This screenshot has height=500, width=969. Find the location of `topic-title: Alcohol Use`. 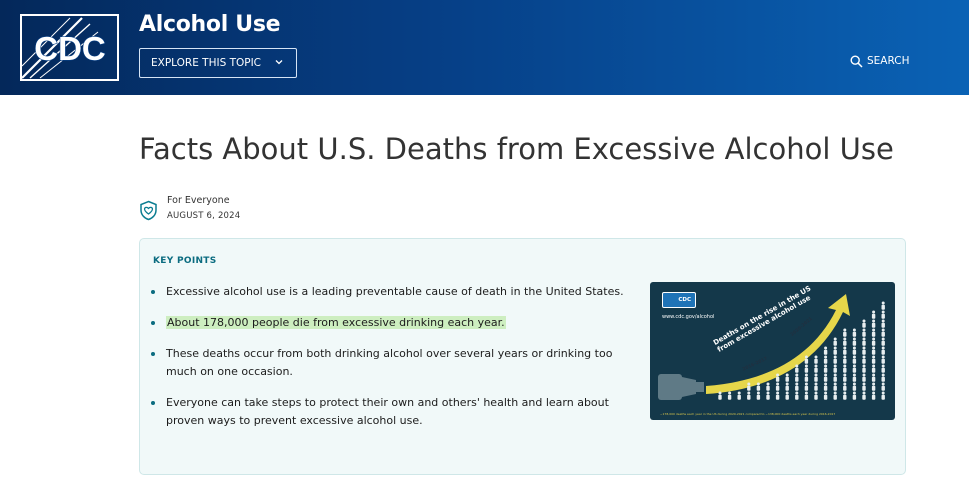

topic-title: Alcohol Use is located at coordinates (210, 24).